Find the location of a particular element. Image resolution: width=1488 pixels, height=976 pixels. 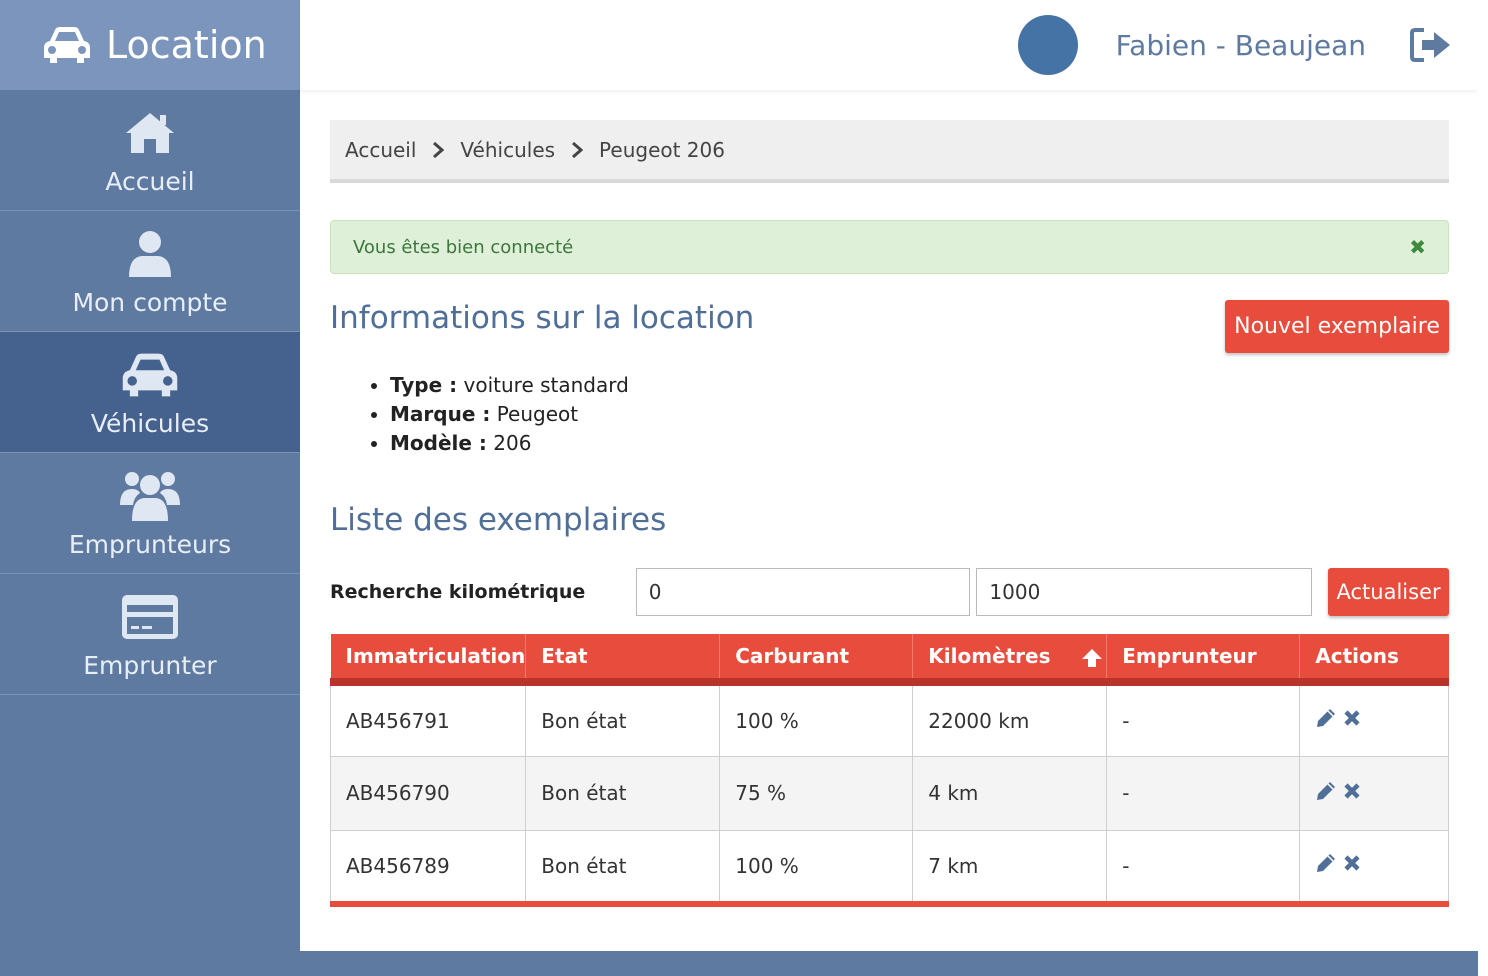

brand: Location is located at coordinates (150, 45).